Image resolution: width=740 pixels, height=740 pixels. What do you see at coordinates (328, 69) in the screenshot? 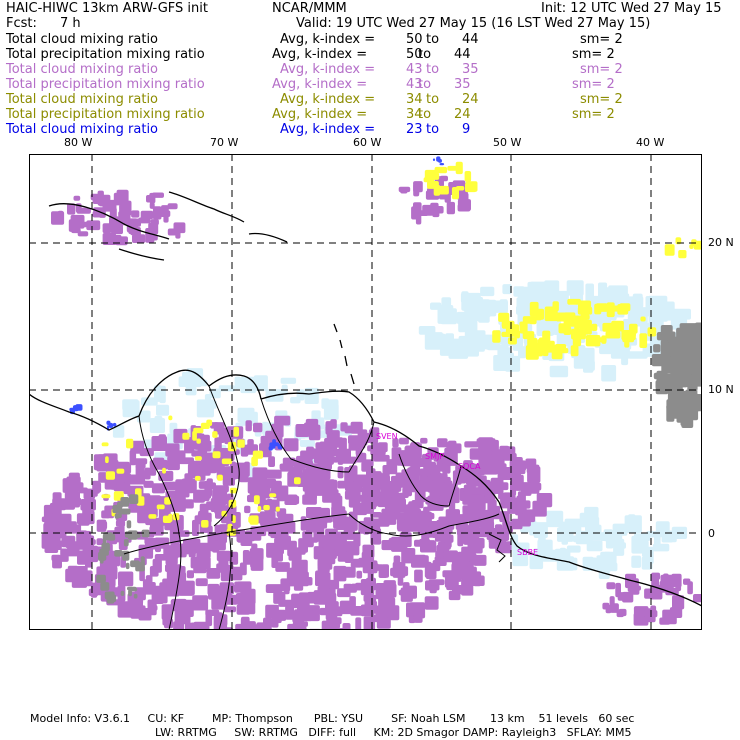
I see `legend-avg: Avg, k-index =` at bounding box center [328, 69].